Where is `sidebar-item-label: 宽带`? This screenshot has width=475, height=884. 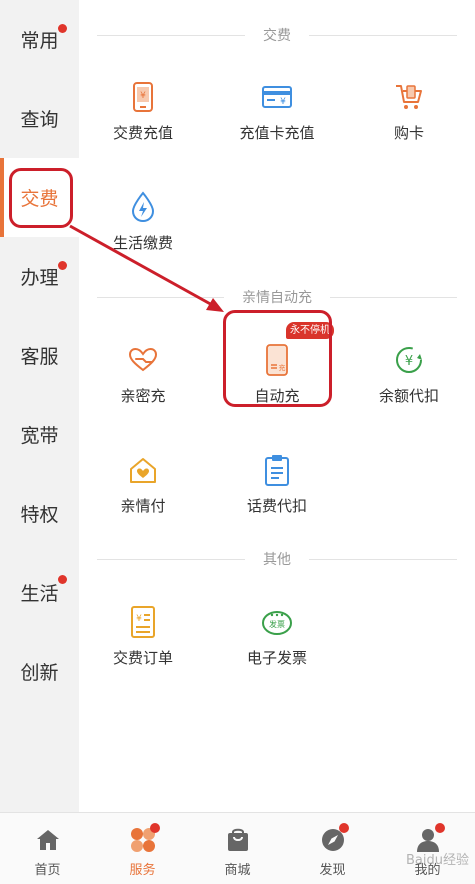 sidebar-item-label: 宽带 is located at coordinates (39, 436).